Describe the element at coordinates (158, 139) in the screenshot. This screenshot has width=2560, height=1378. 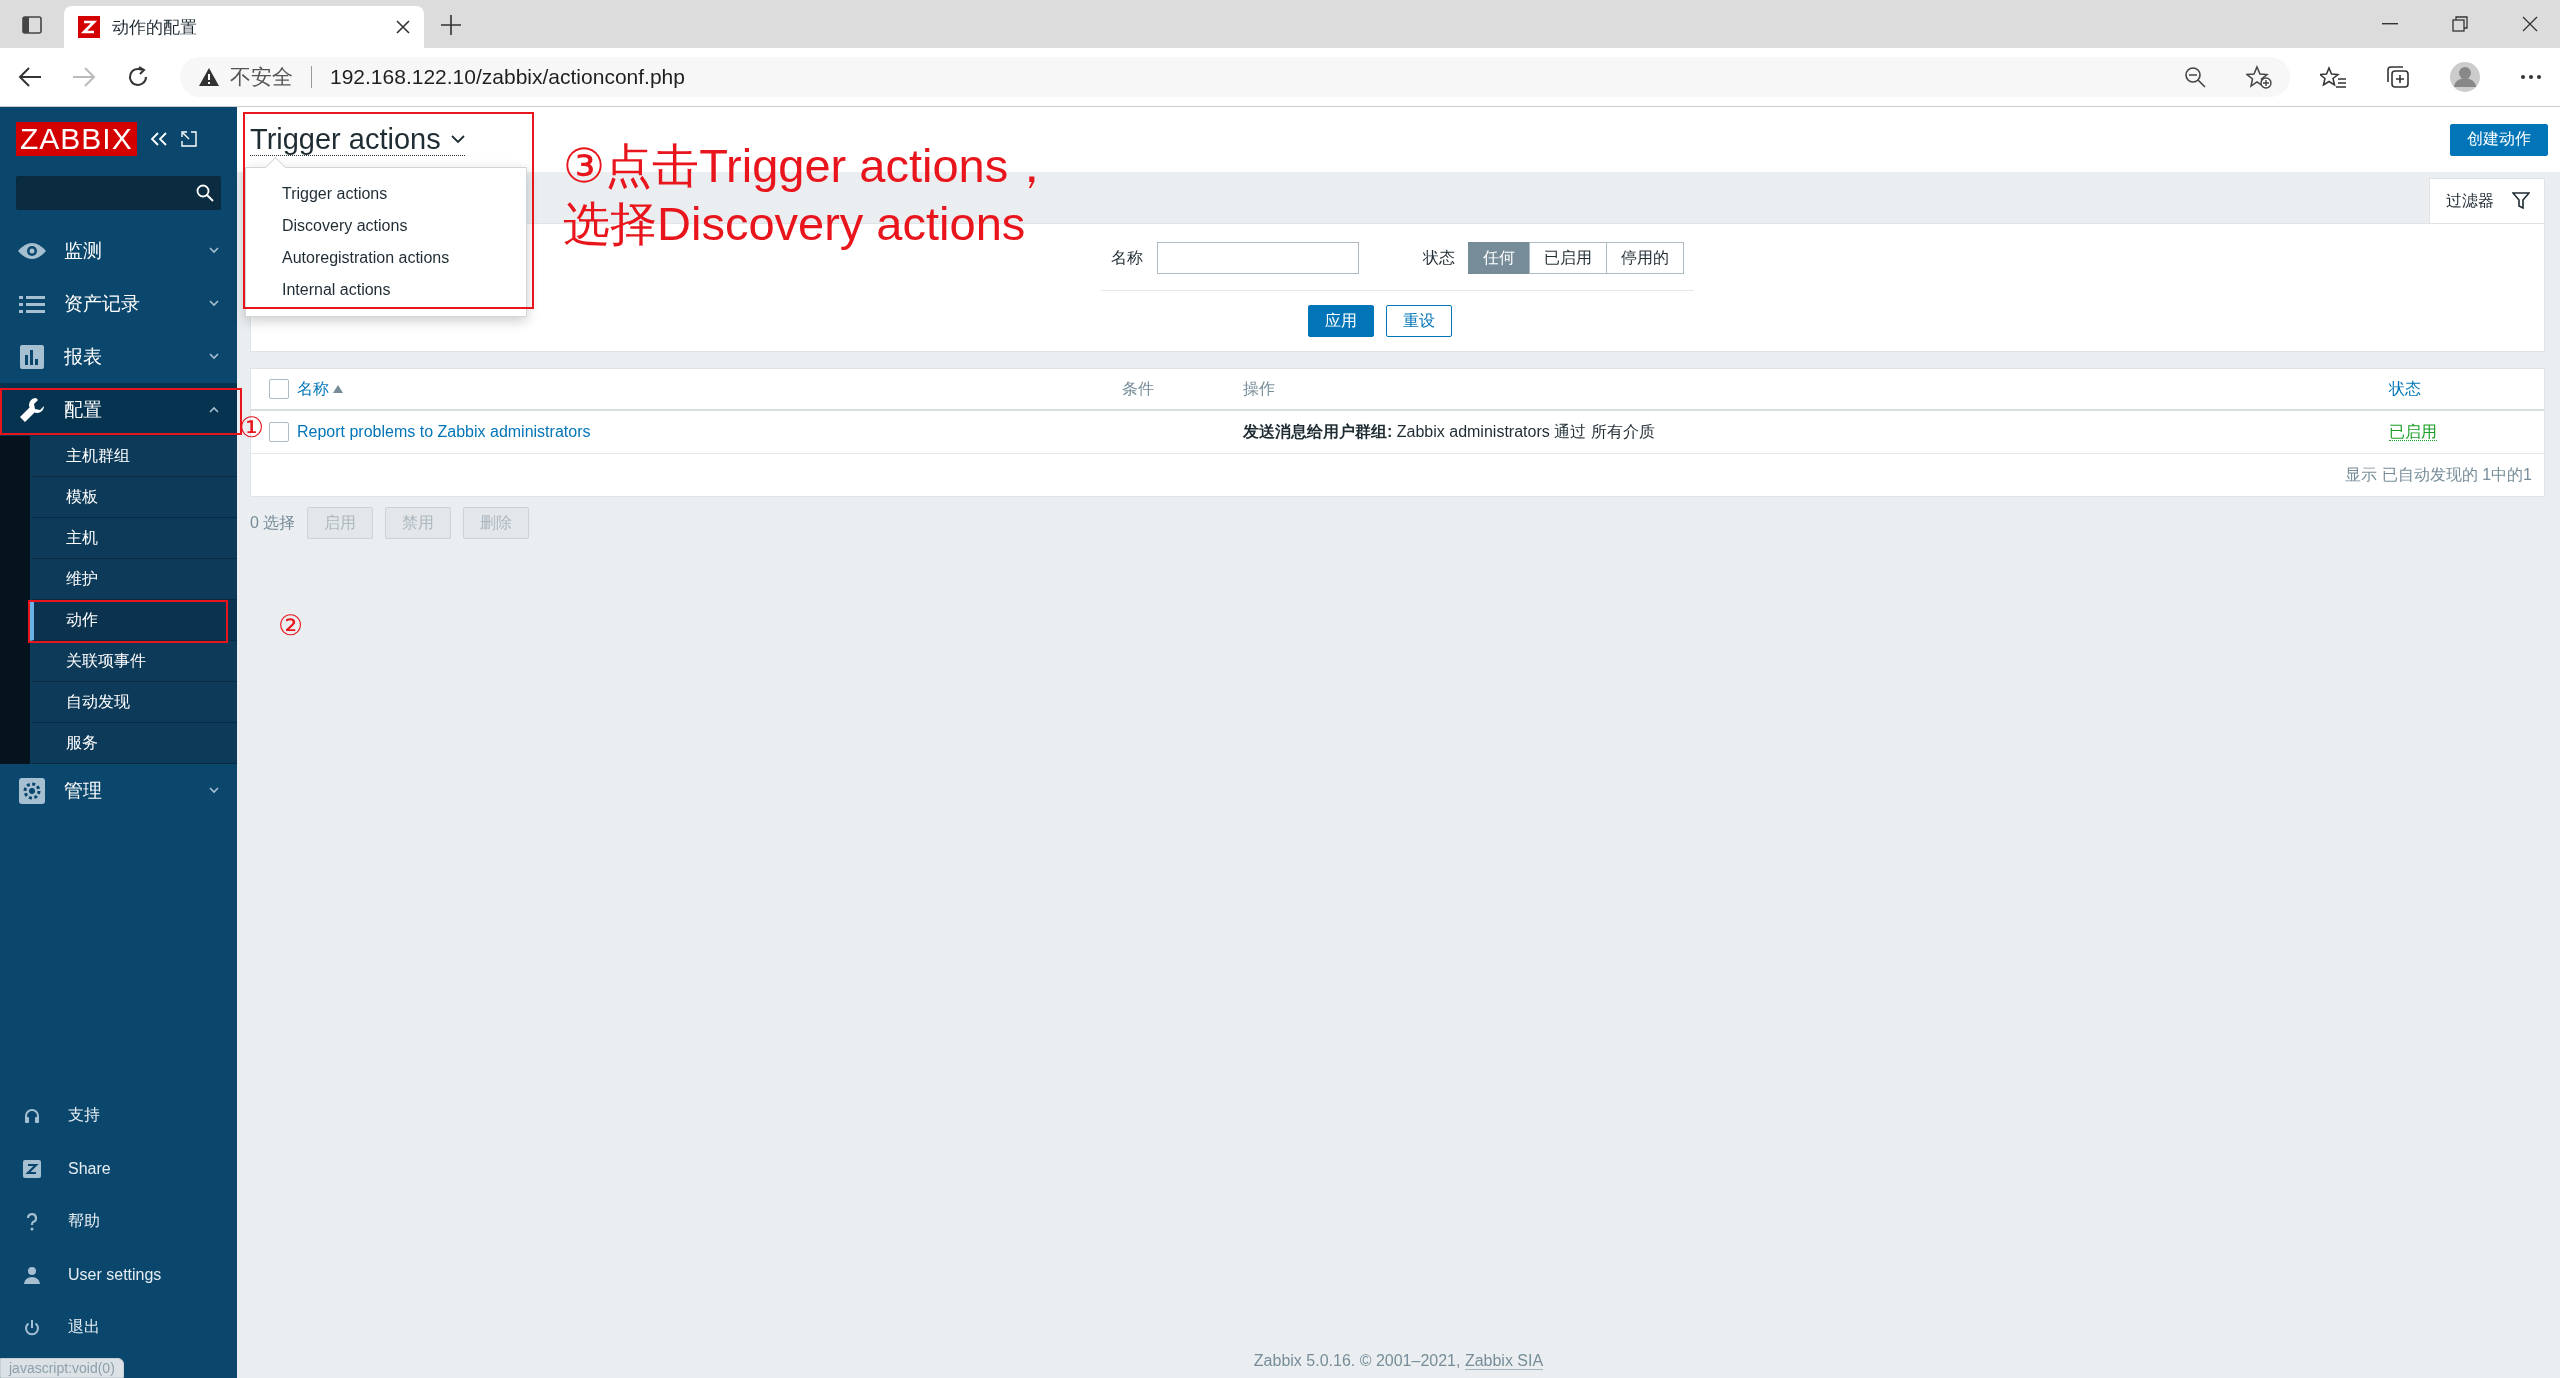
I see `collapse-icon` at that location.